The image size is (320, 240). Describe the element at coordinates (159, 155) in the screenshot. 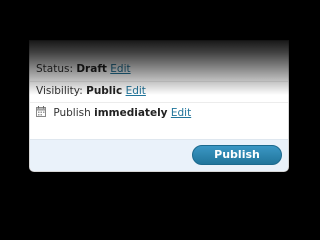

I see `major-publishing-actions: Publish` at that location.